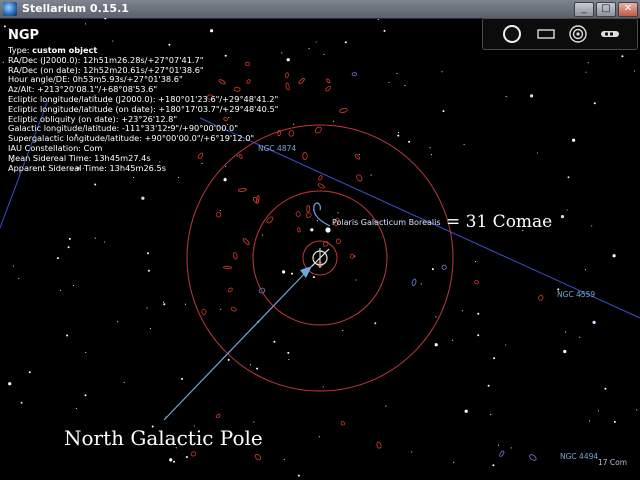  I want to click on maximize-button: □, so click(606, 9).